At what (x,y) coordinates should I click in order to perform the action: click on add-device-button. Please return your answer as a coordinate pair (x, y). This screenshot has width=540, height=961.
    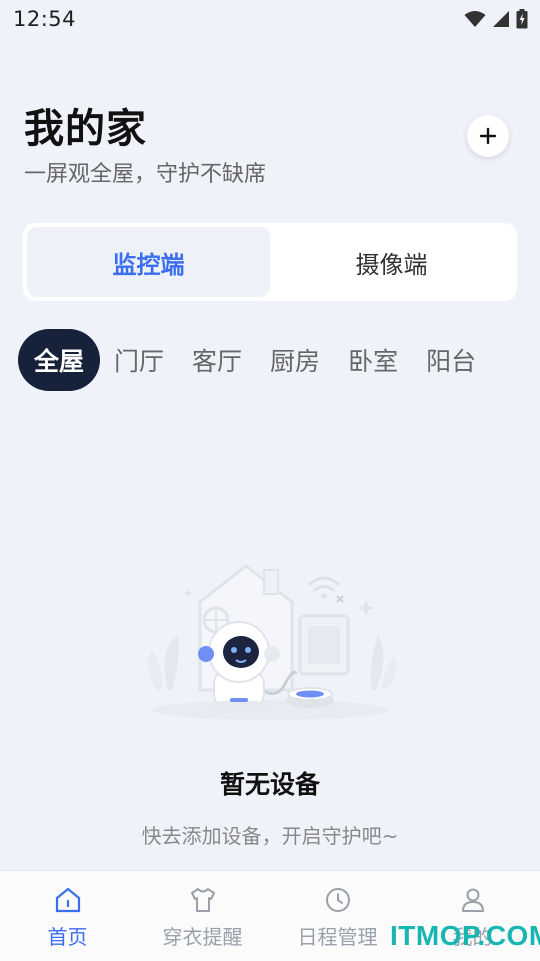
    Looking at the image, I should click on (488, 136).